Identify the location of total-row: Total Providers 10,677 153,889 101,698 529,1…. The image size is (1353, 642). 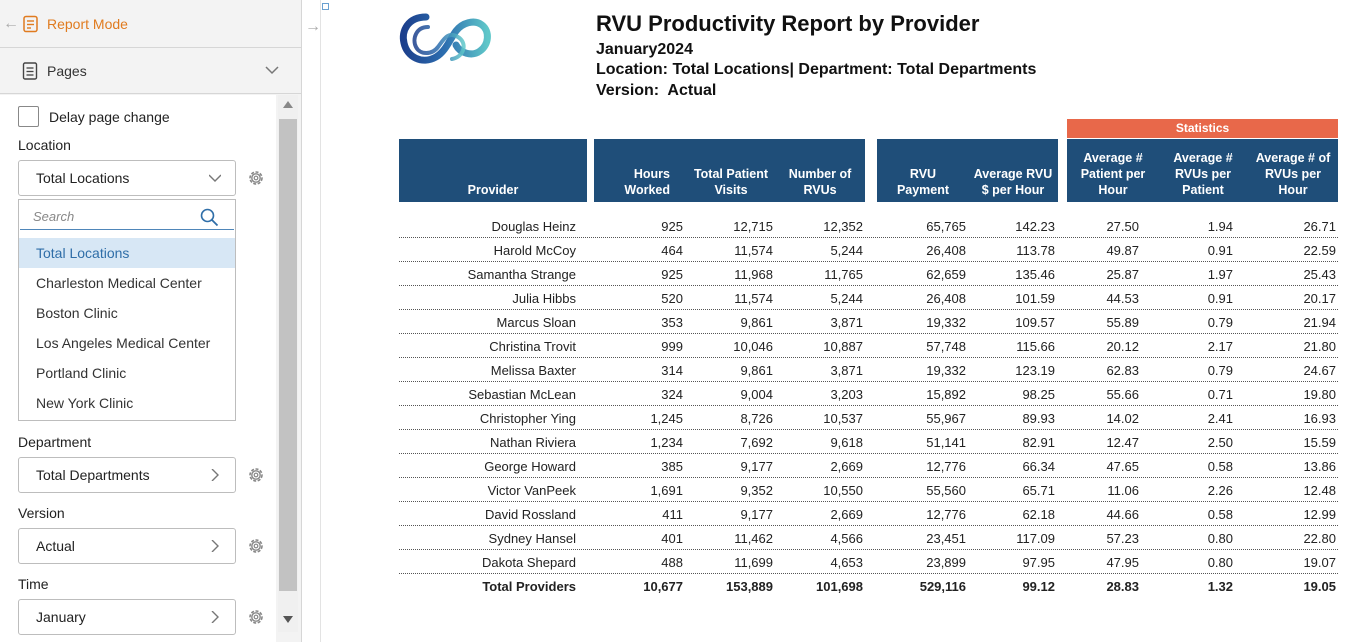
(868, 586).